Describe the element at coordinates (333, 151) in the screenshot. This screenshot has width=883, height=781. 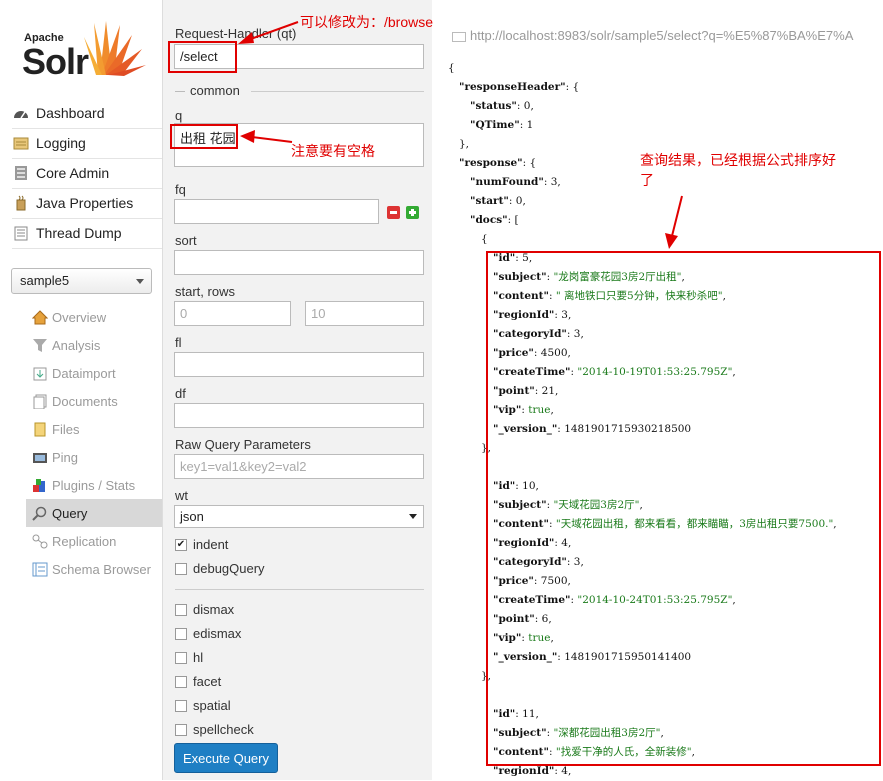
I see `space-annotation: 注意要有空格` at that location.